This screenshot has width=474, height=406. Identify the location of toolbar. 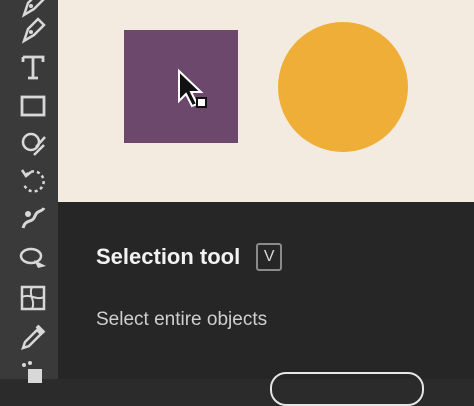
(29, 191).